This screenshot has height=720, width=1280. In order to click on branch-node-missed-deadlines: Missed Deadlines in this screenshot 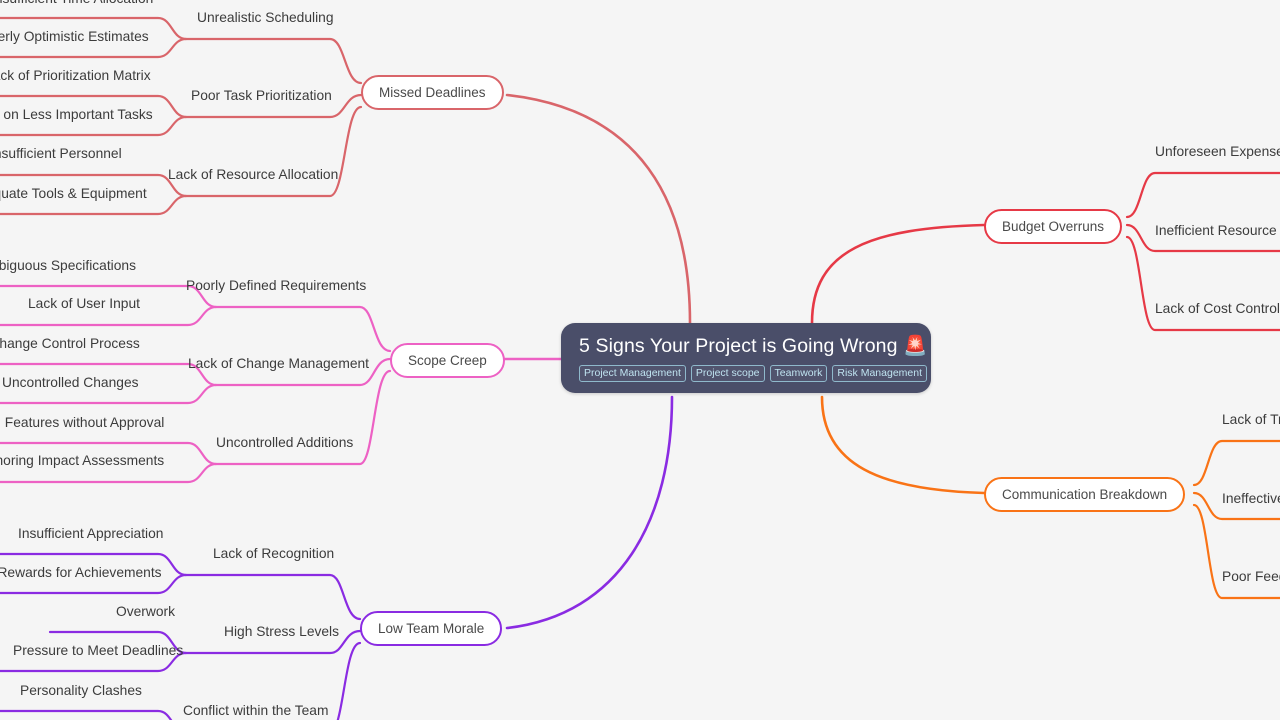, I will do `click(432, 92)`.